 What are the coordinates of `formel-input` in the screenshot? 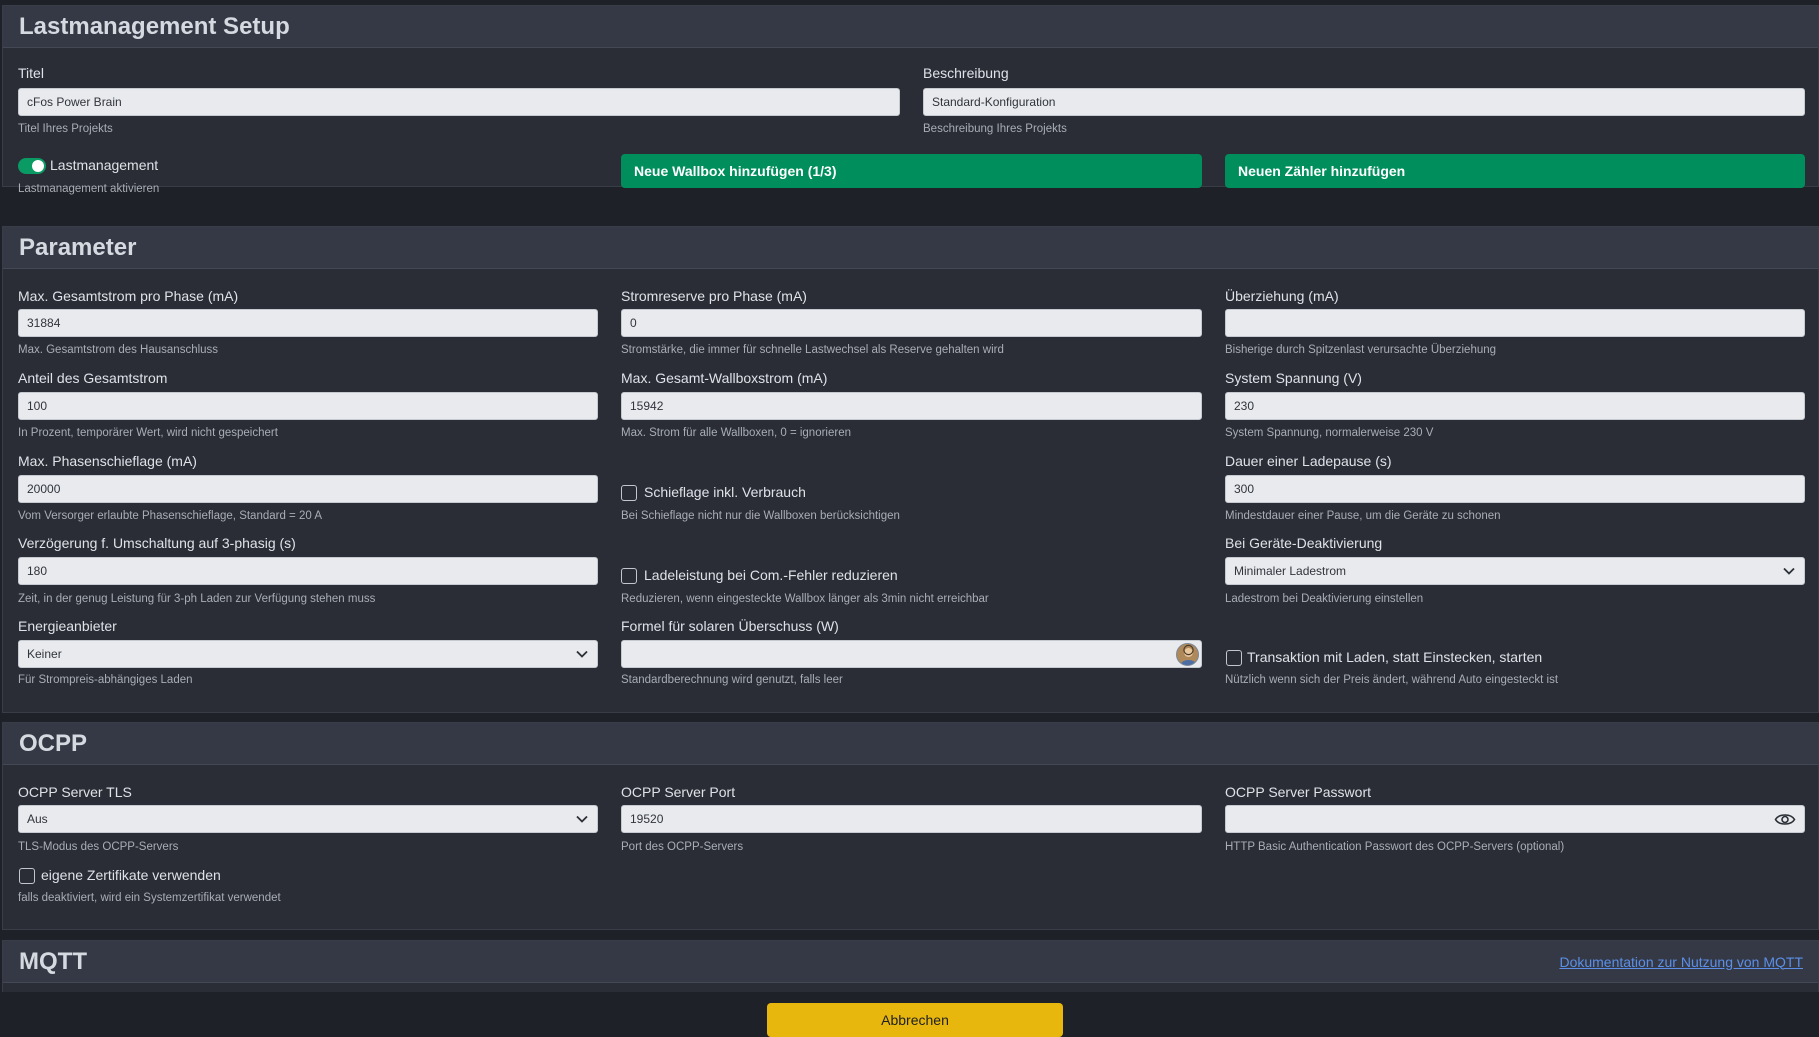 It's located at (911, 654).